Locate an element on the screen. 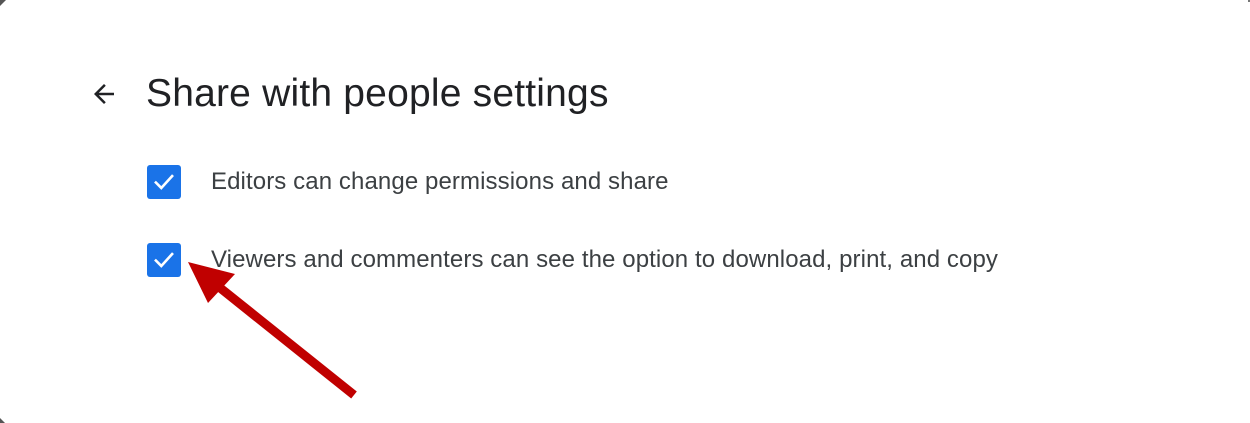  option-editors-can-share: Editors can change permissions and share is located at coordinates (408, 182).